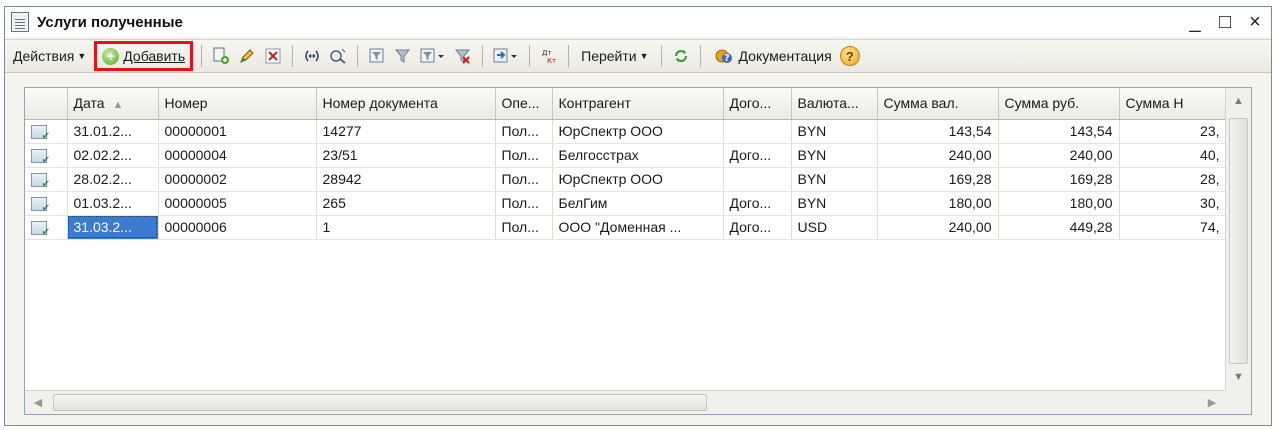 Image resolution: width=1277 pixels, height=430 pixels. What do you see at coordinates (377, 56) in the screenshot?
I see `filter-settings-icon` at bounding box center [377, 56].